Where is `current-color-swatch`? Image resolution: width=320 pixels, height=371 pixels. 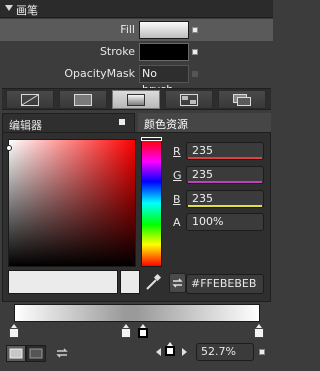
current-color-swatch is located at coordinates (63, 282).